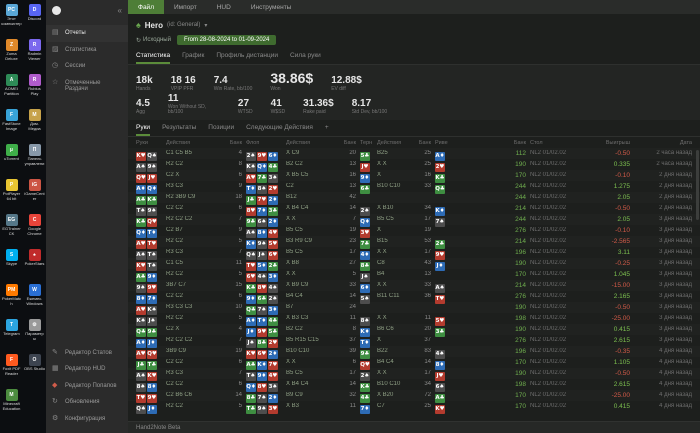 This screenshot has width=700, height=433. I want to click on table-scrollbar, so click(697, 184).